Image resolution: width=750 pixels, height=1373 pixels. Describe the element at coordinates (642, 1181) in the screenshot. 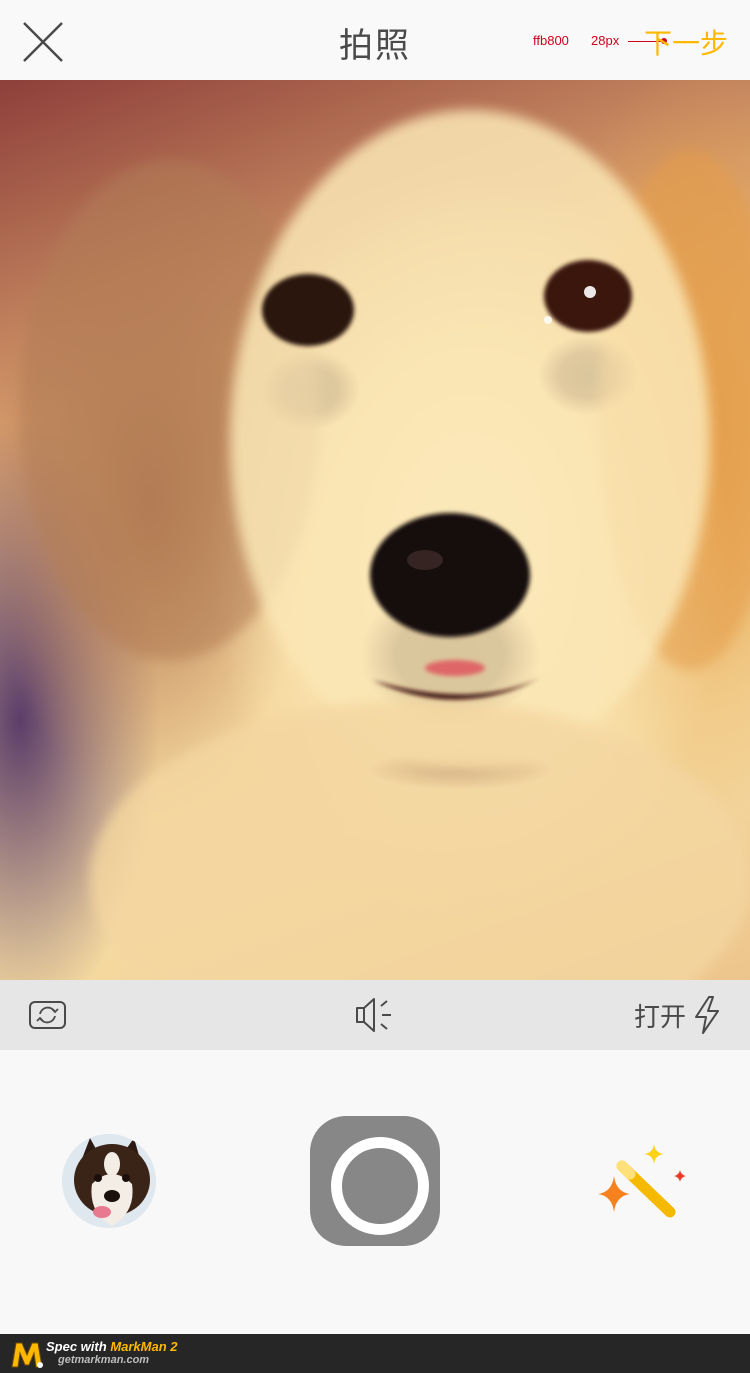

I see `magic-wand-icon` at that location.